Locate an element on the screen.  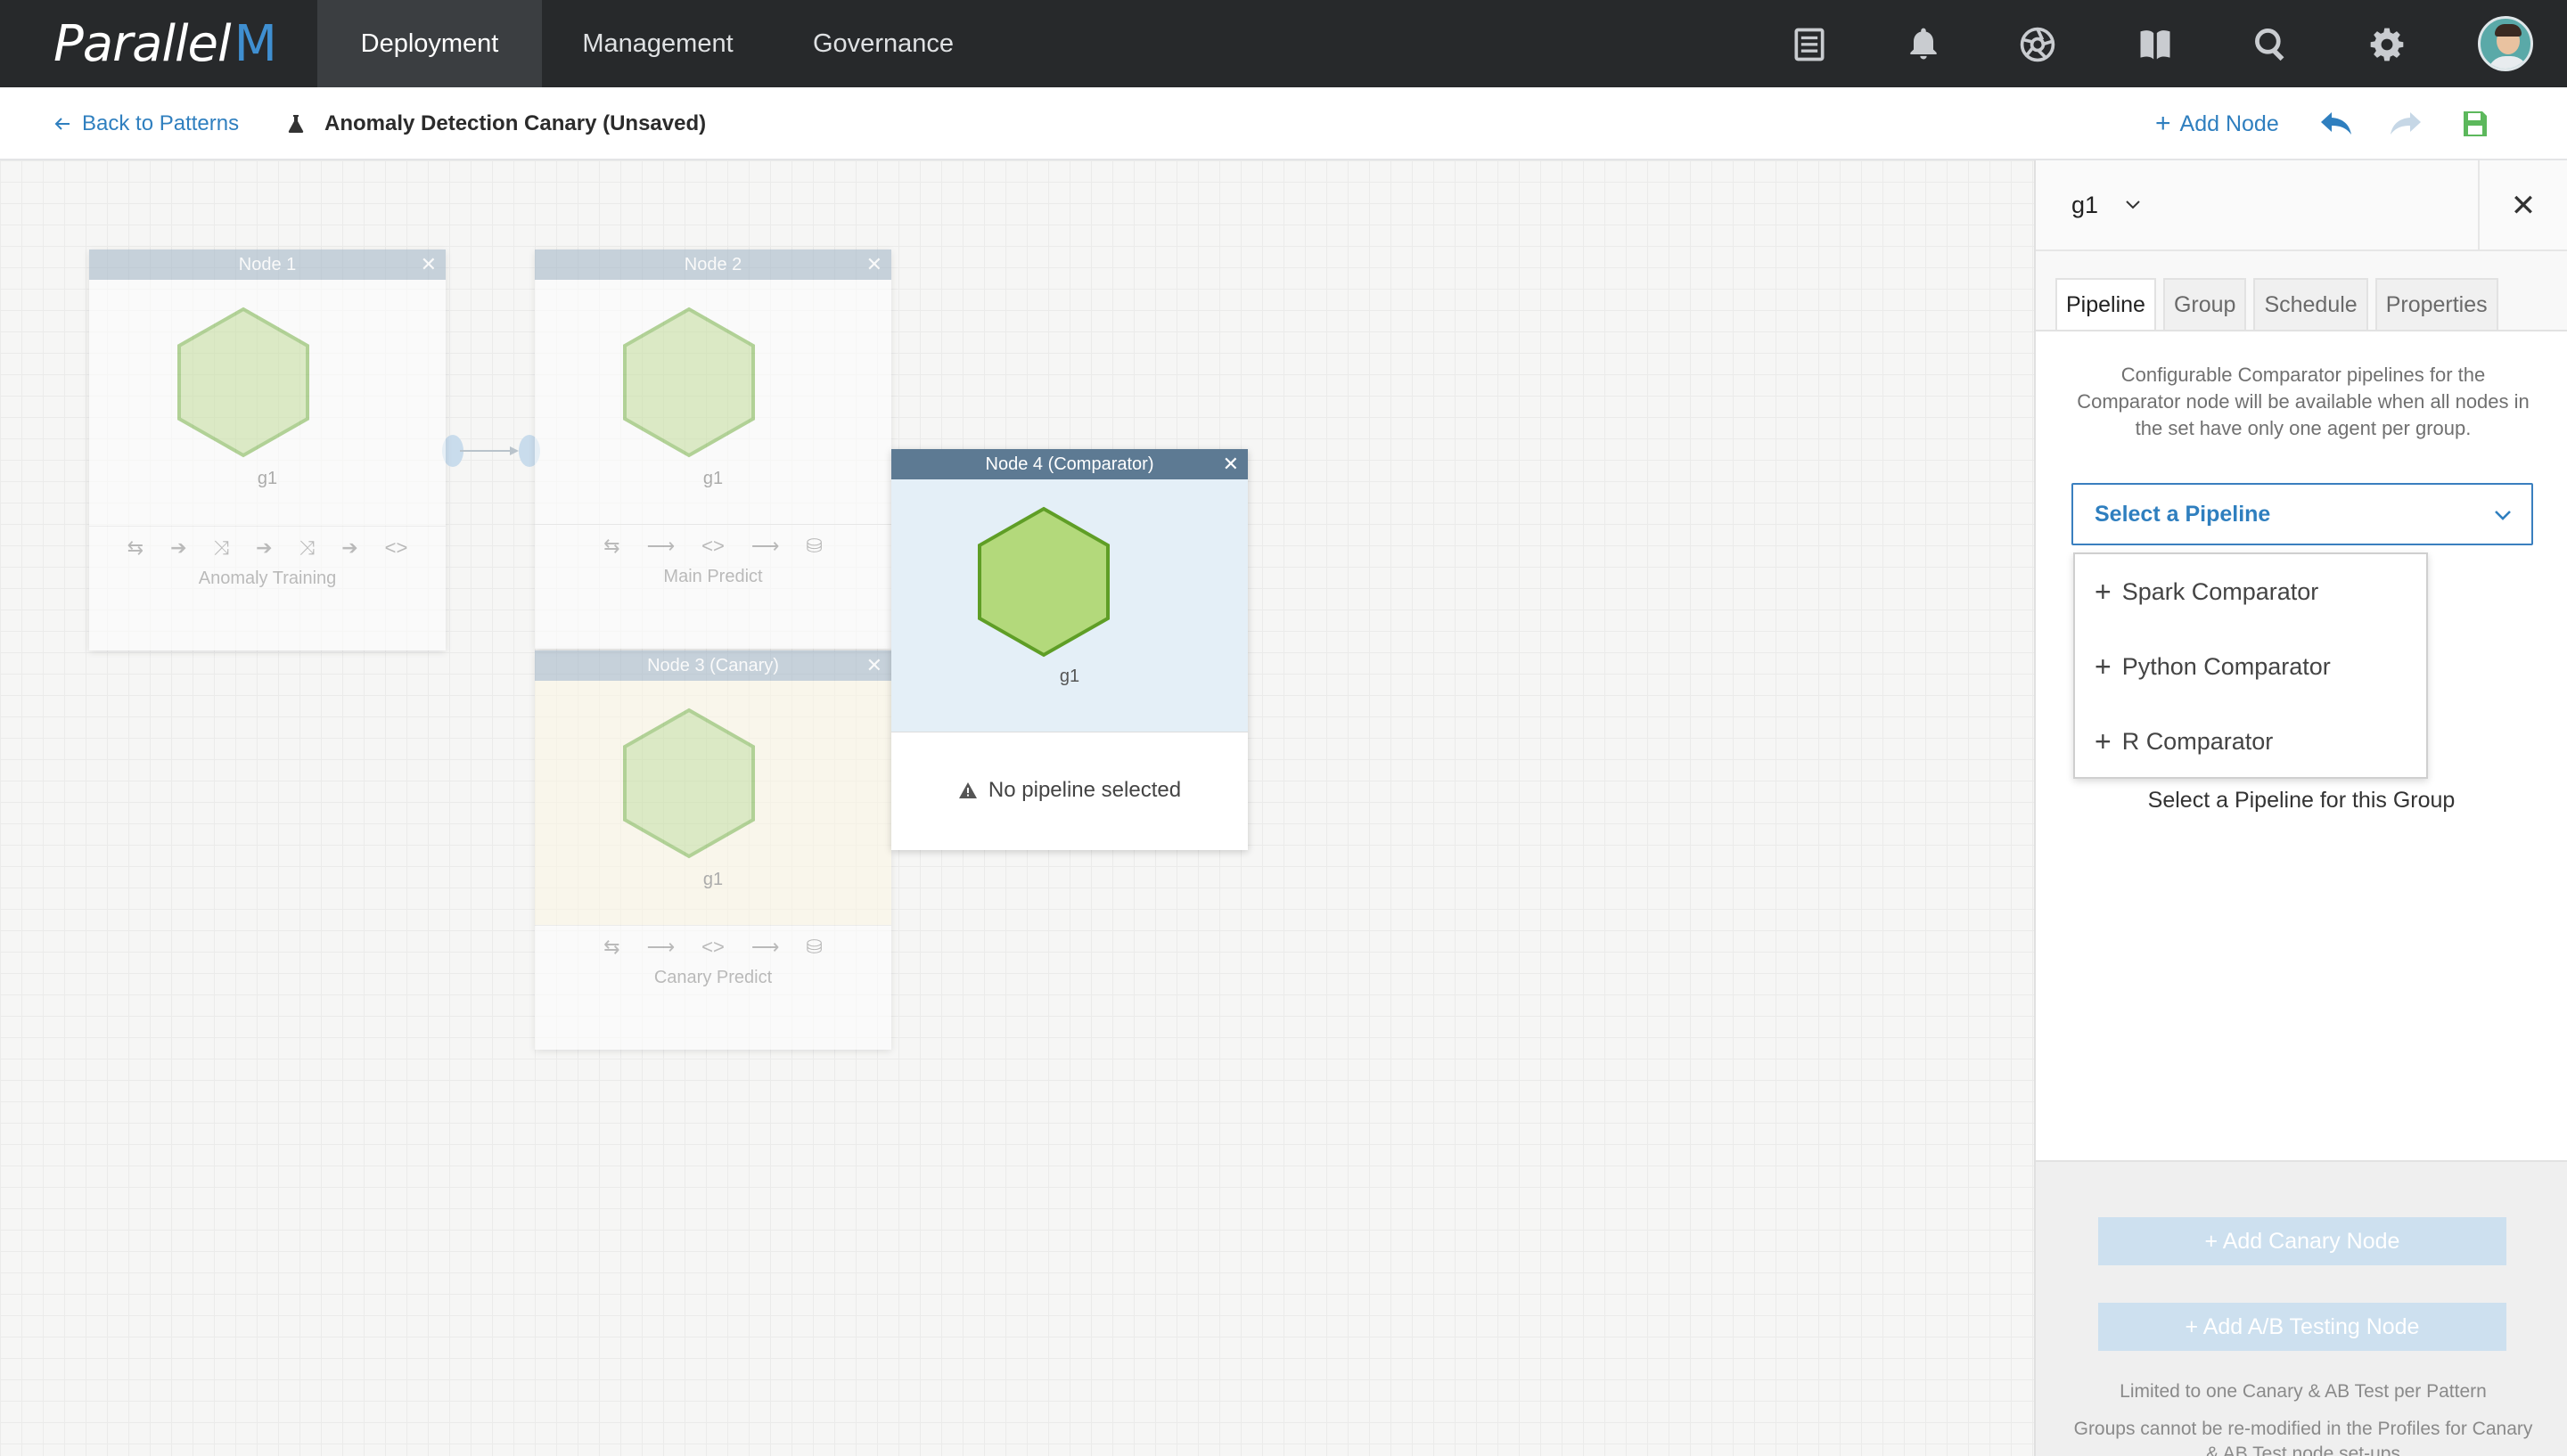
node-title: Node 2 is located at coordinates (713, 264).